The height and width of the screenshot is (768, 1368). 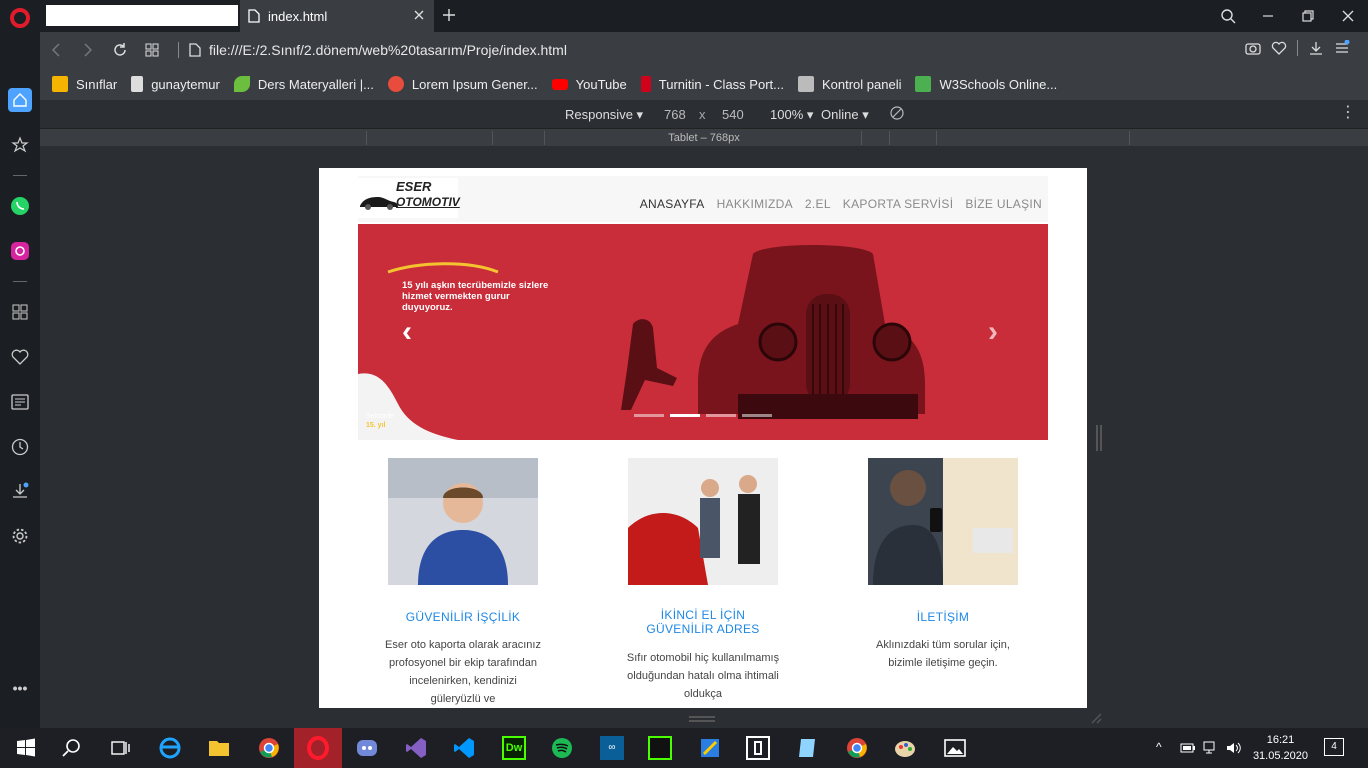 What do you see at coordinates (1228, 16) in the screenshot?
I see `search-tabs-icon` at bounding box center [1228, 16].